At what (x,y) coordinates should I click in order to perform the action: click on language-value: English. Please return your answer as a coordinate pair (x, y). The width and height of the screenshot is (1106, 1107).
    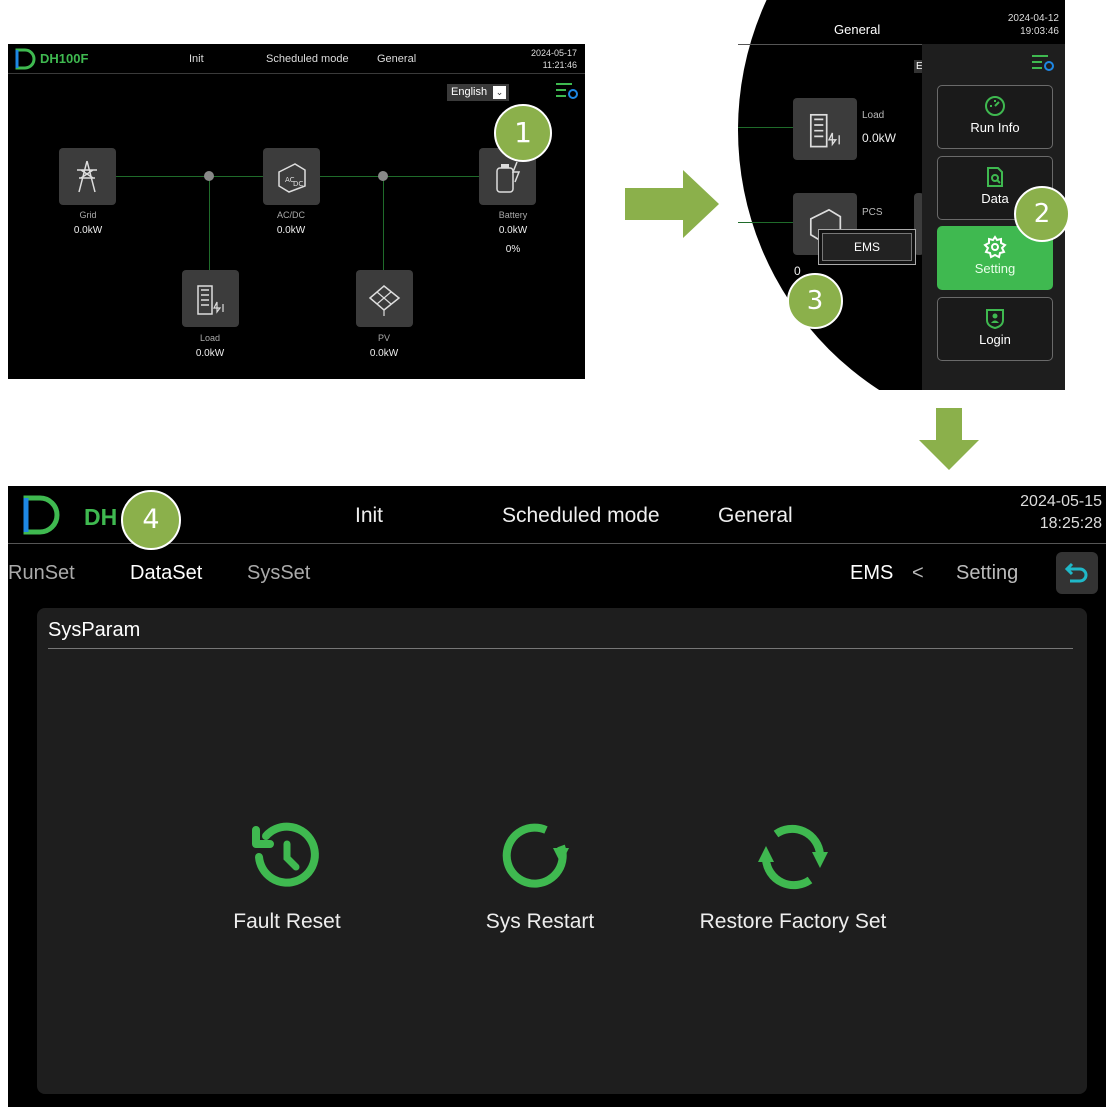
    Looking at the image, I should click on (469, 92).